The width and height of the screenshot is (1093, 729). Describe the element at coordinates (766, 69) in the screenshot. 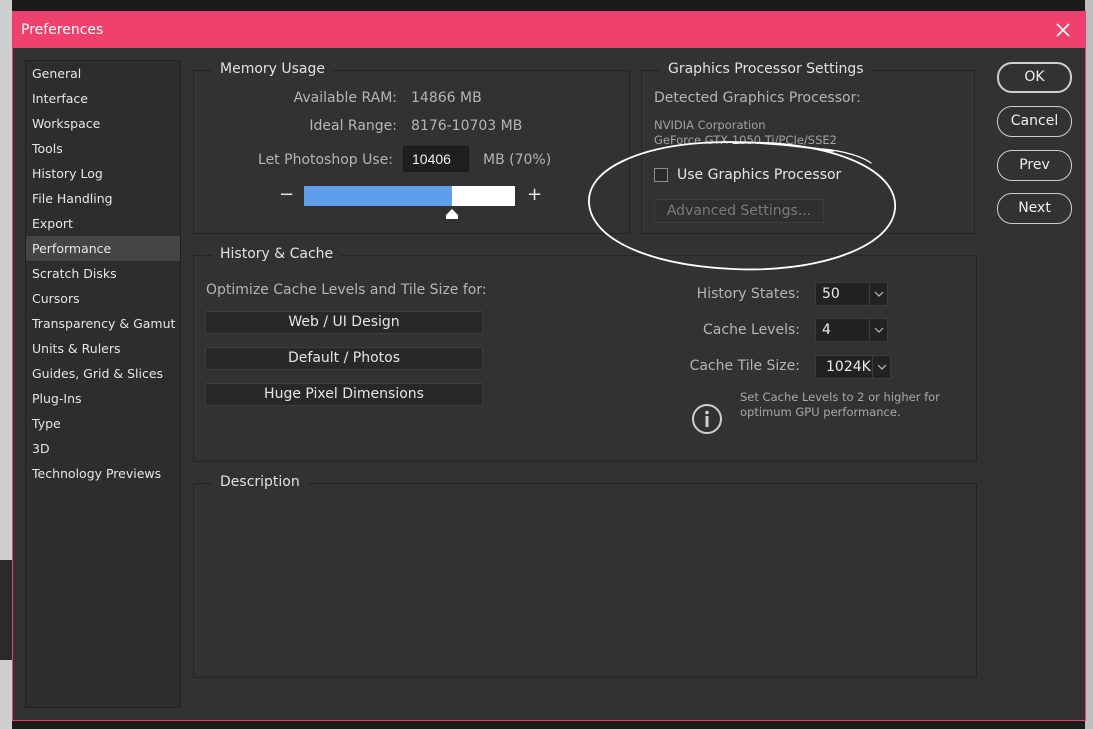

I see `gpu-settings-title: Graphics Processor Settings` at that location.